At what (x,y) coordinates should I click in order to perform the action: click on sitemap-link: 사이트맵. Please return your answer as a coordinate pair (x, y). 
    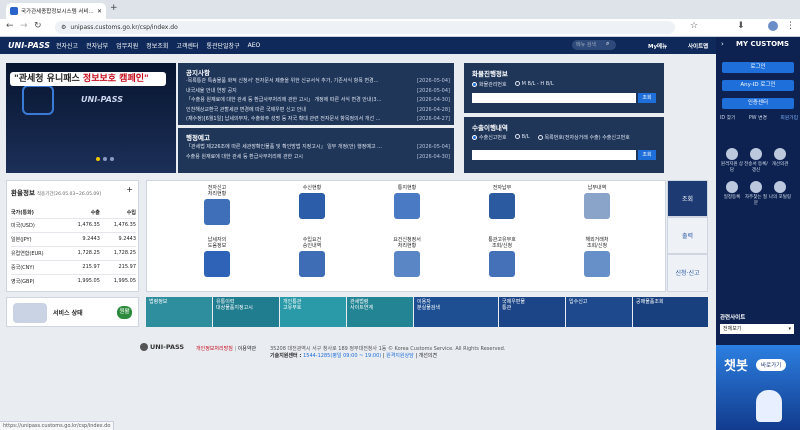
    Looking at the image, I should click on (698, 46).